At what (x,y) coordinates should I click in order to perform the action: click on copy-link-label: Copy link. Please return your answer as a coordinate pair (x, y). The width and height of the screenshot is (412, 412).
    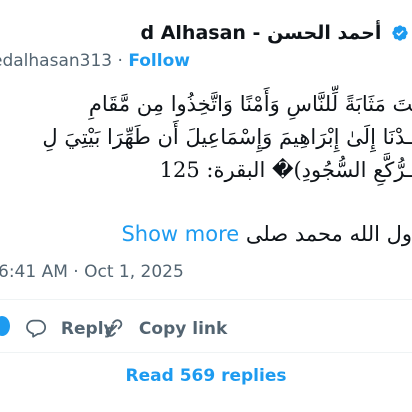
    Looking at the image, I should click on (183, 329).